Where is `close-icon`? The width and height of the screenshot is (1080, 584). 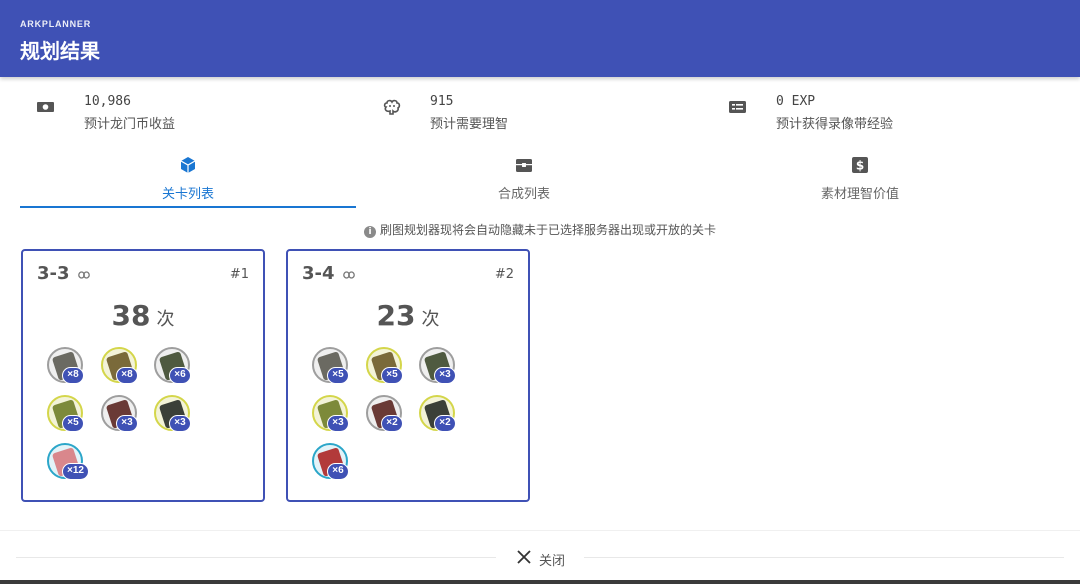
close-icon is located at coordinates (524, 557).